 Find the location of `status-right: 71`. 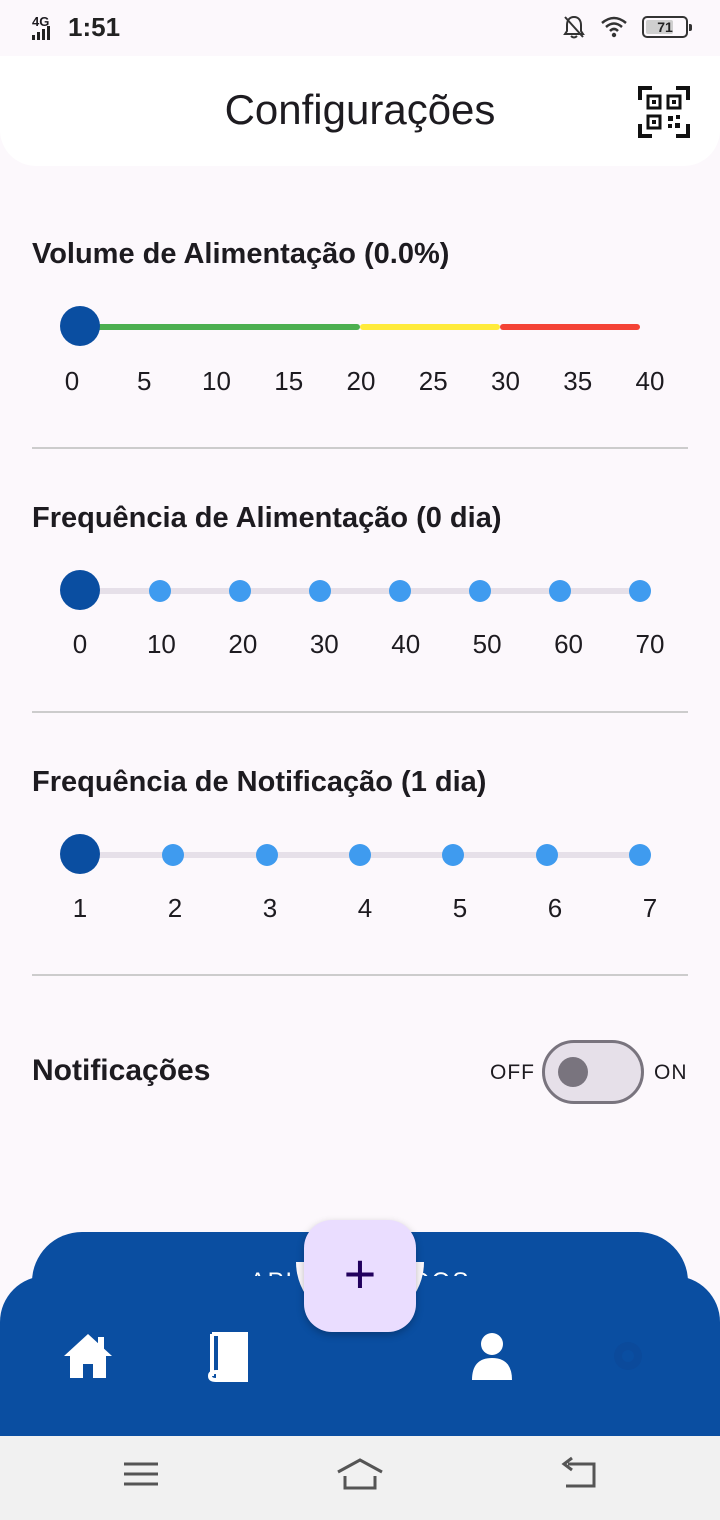

status-right: 71 is located at coordinates (627, 27).